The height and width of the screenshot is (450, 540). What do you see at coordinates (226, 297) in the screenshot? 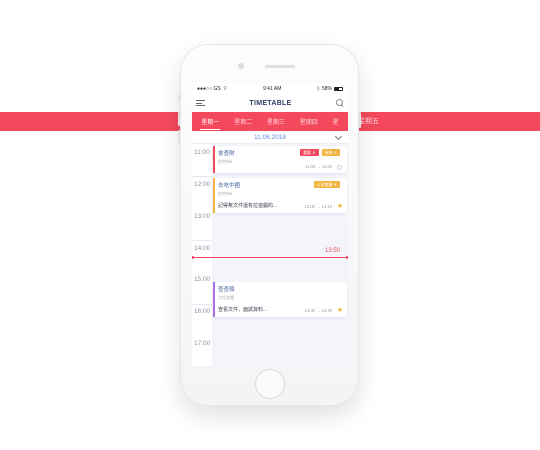
I see `event-location: 六巧文館` at bounding box center [226, 297].